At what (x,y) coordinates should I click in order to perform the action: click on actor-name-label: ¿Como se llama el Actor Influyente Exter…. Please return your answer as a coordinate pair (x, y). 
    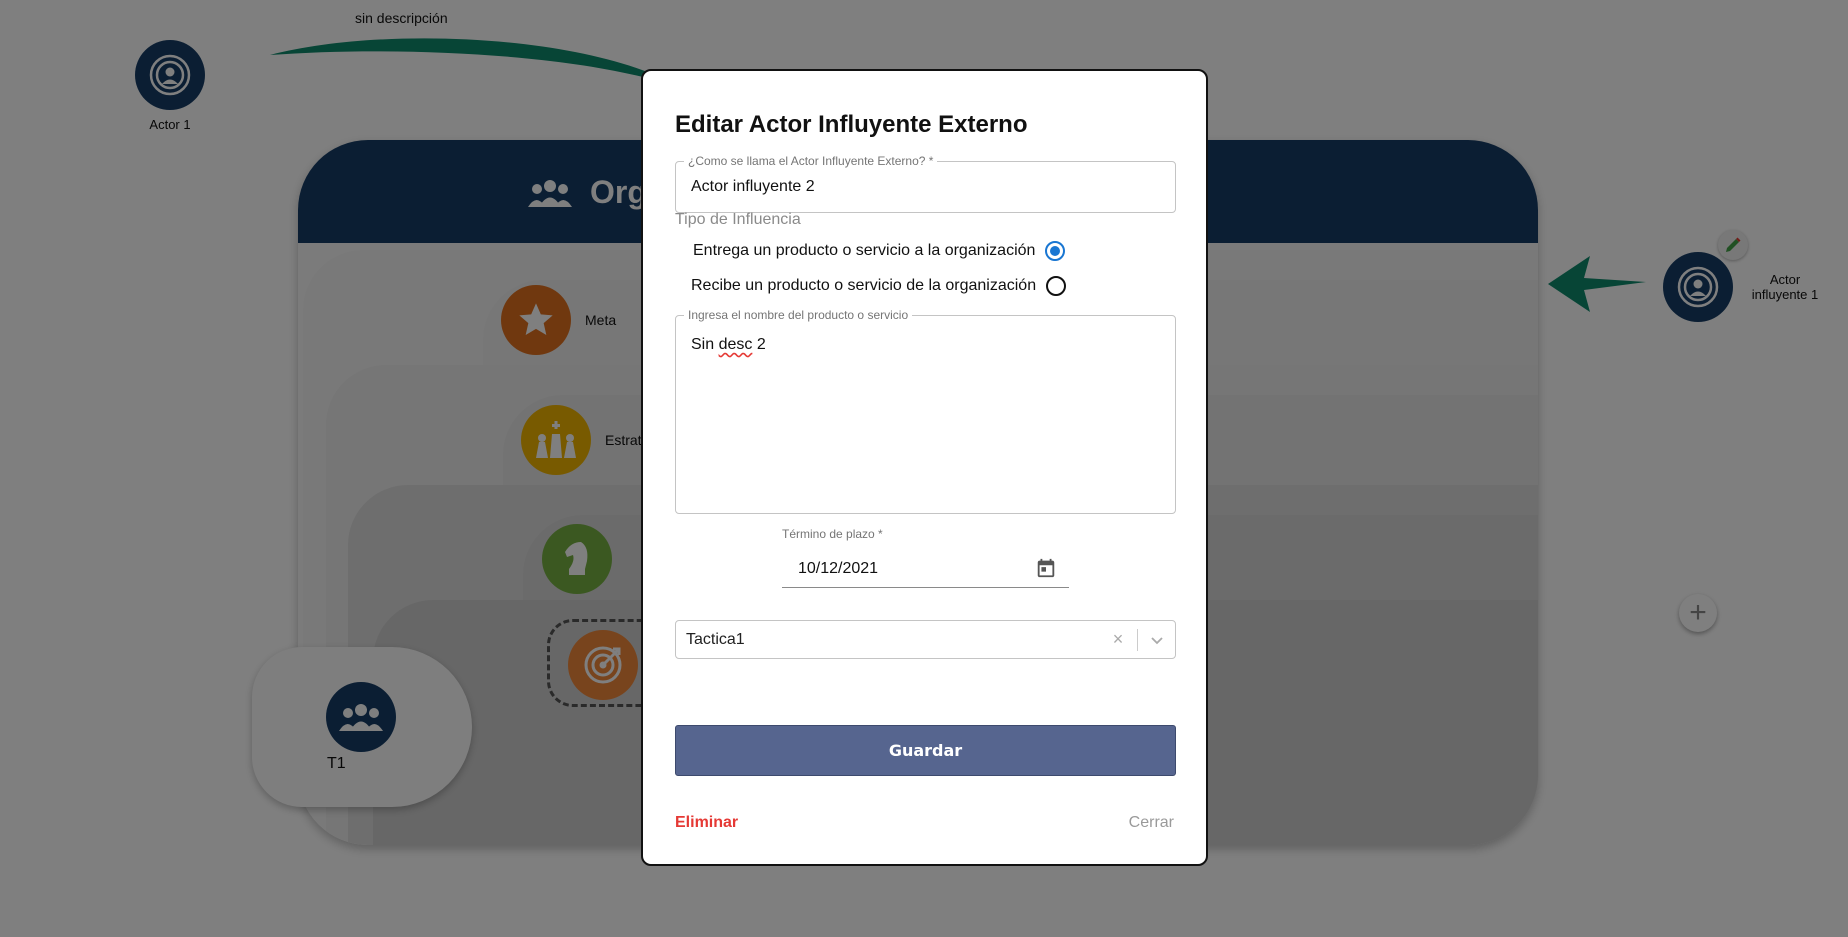
    Looking at the image, I should click on (811, 161).